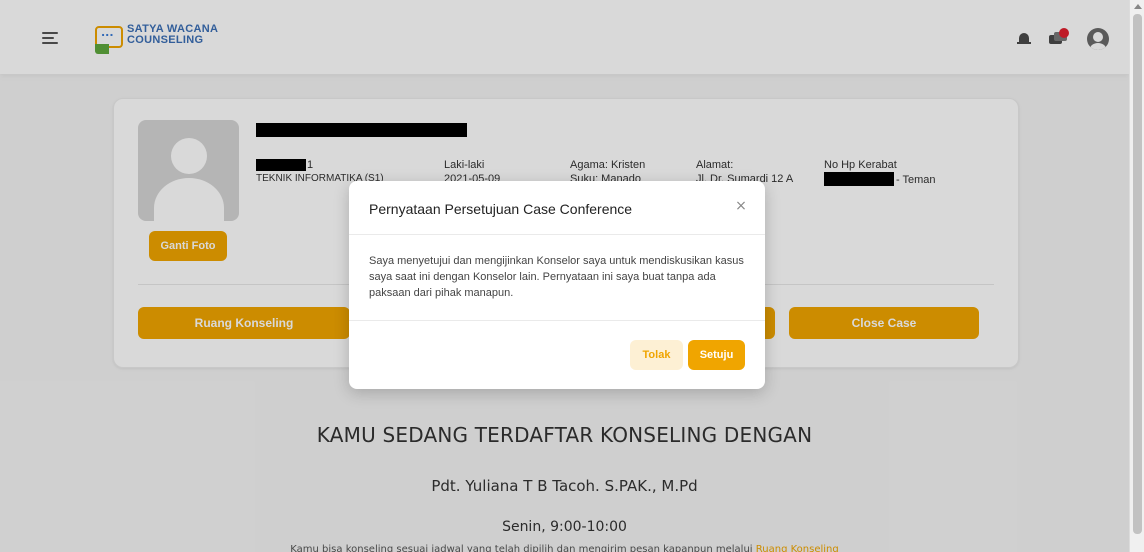  I want to click on scroll-up-arrow-icon, so click(1138, 6).